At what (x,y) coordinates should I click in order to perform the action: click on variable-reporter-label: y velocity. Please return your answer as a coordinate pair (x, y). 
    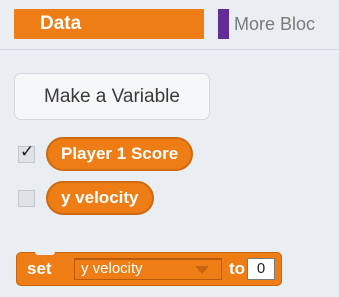
    Looking at the image, I should click on (100, 197).